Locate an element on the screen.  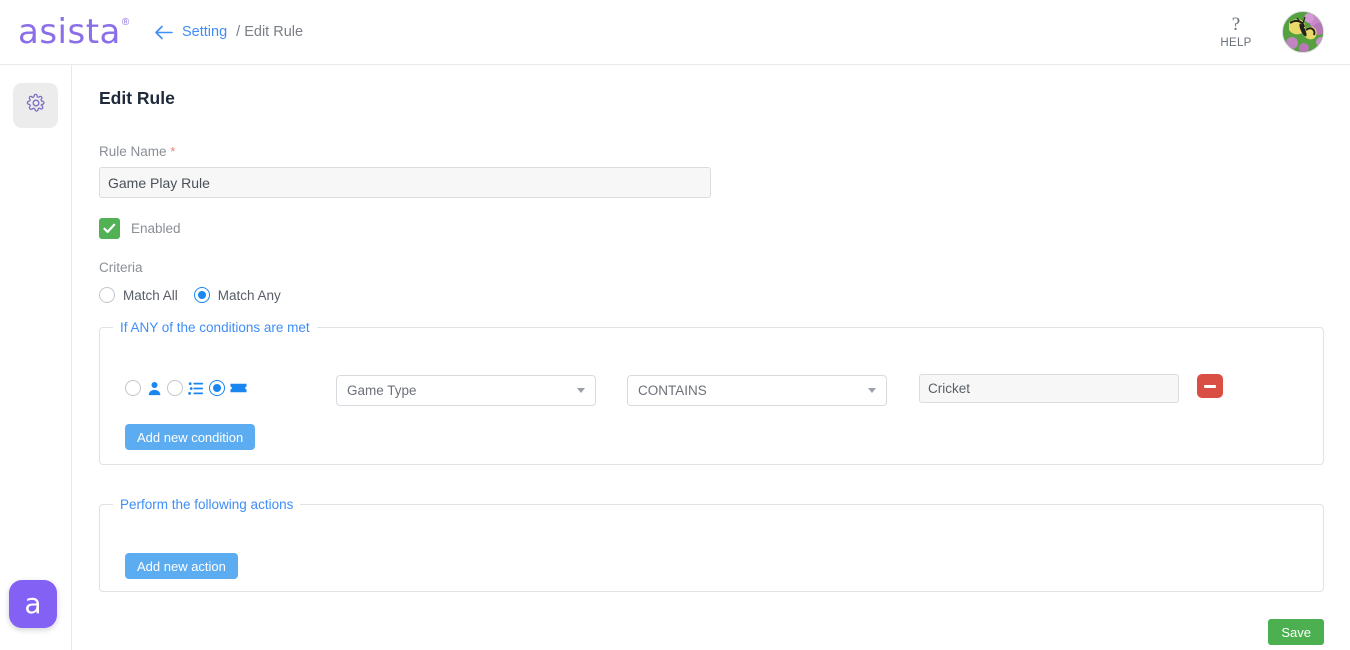
enabled-label: Enabled is located at coordinates (156, 228).